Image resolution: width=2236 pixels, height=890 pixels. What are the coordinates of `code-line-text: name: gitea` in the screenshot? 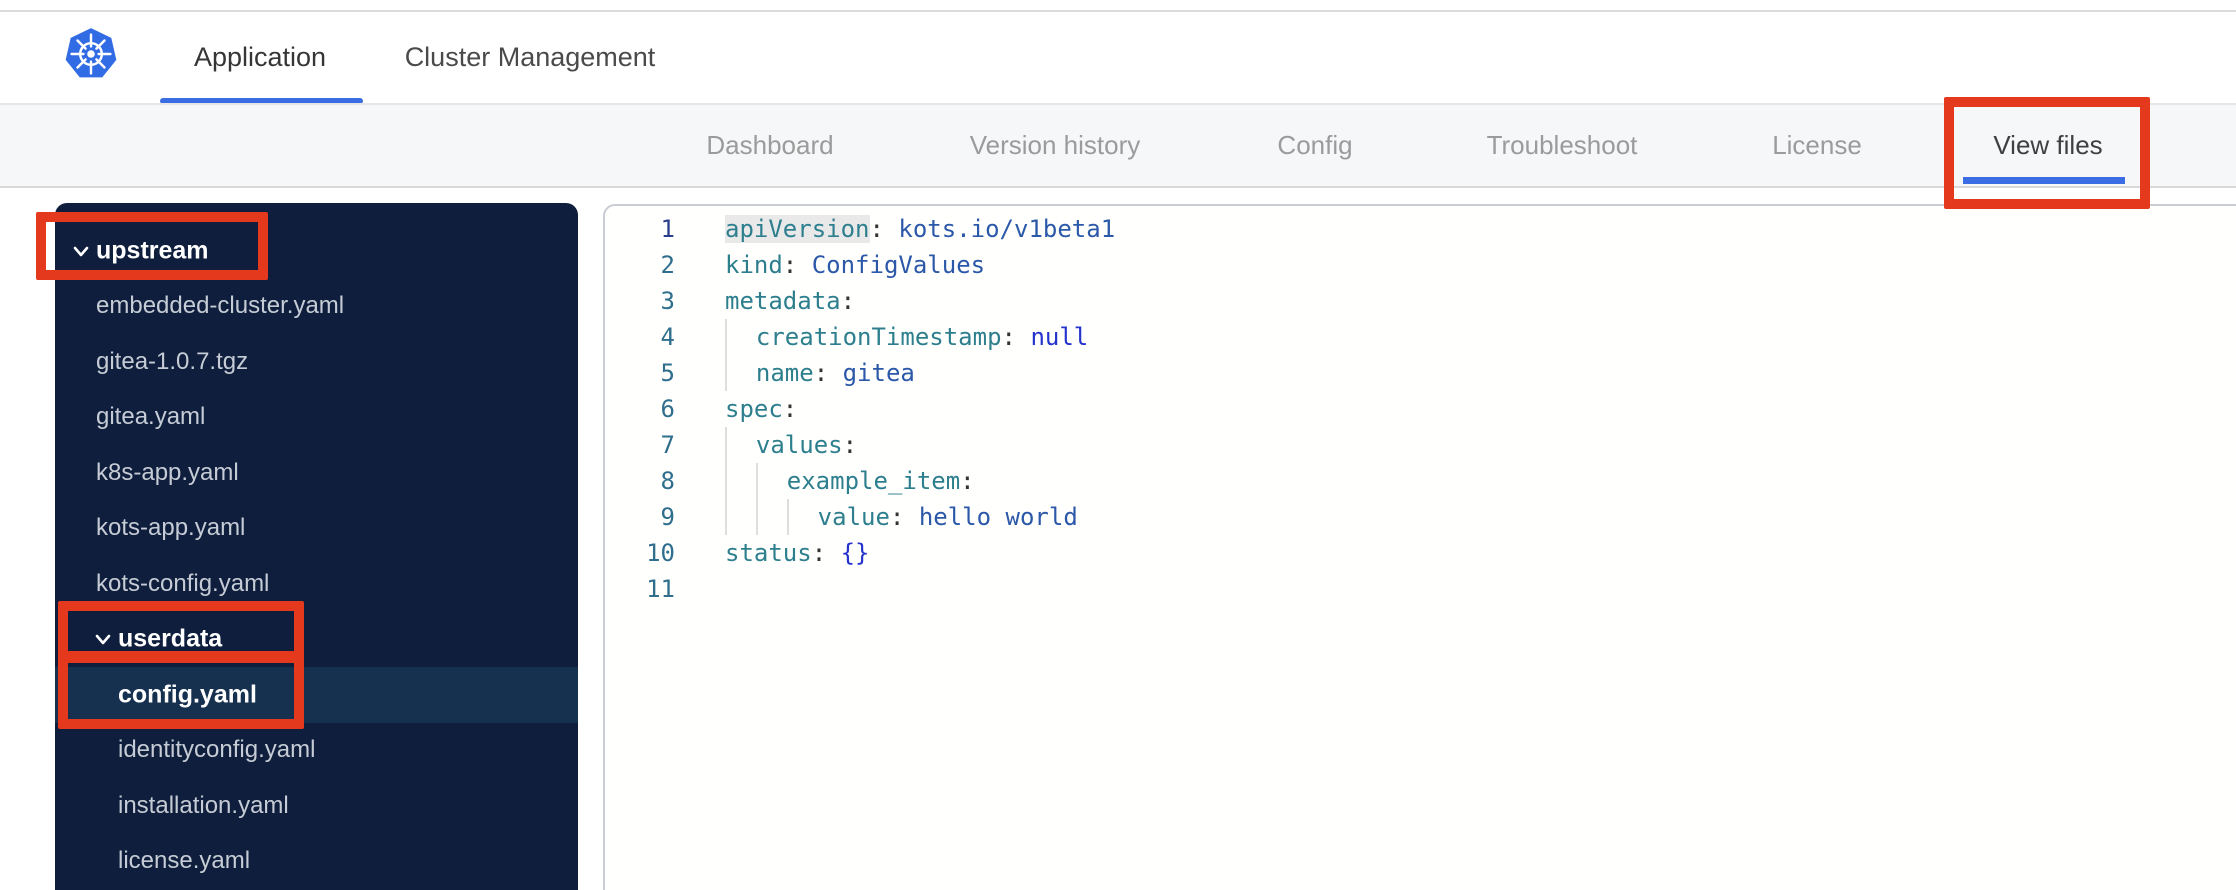 It's located at (795, 373).